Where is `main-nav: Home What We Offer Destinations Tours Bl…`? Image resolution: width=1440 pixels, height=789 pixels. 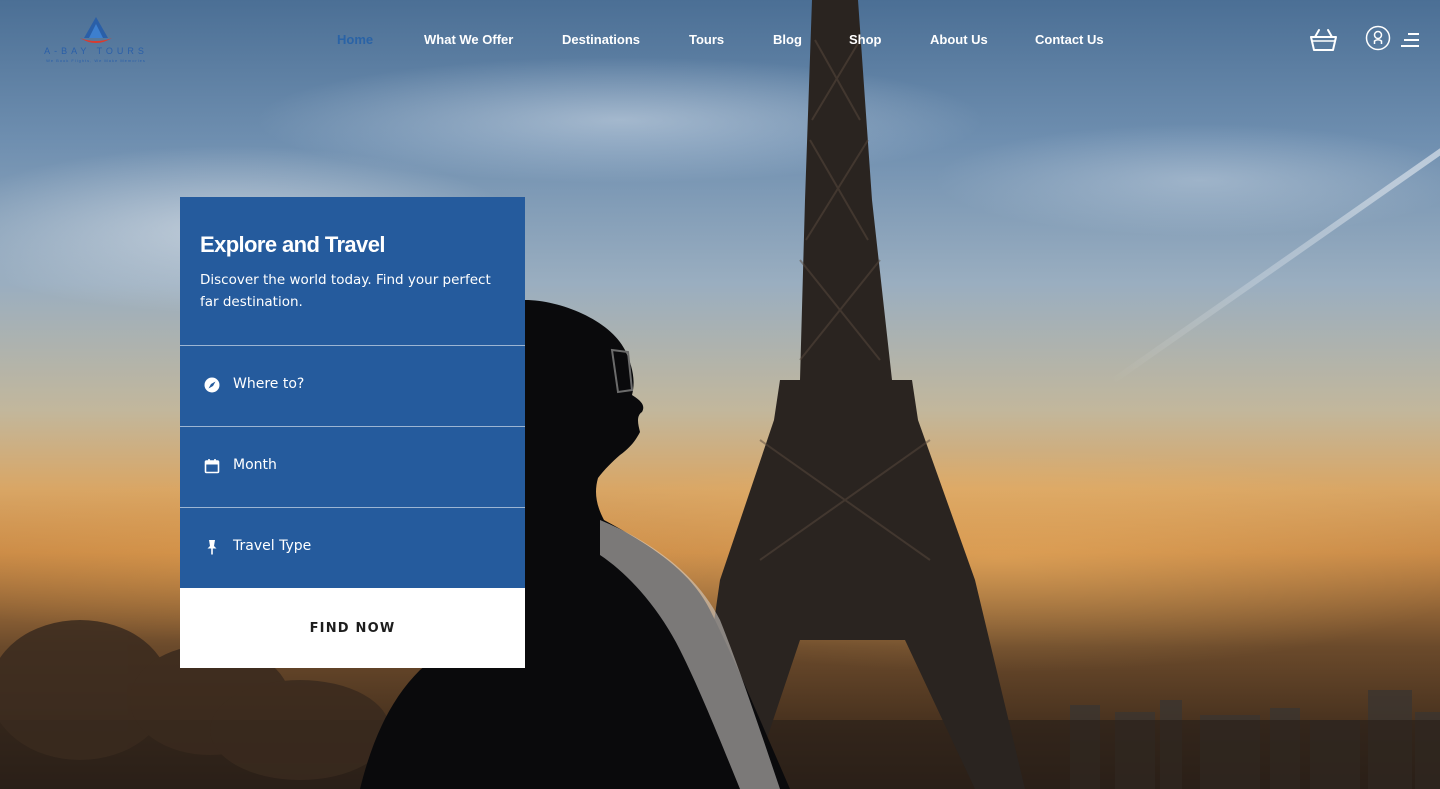
main-nav: Home What We Offer Destinations Tours Bl… is located at coordinates (720, 42).